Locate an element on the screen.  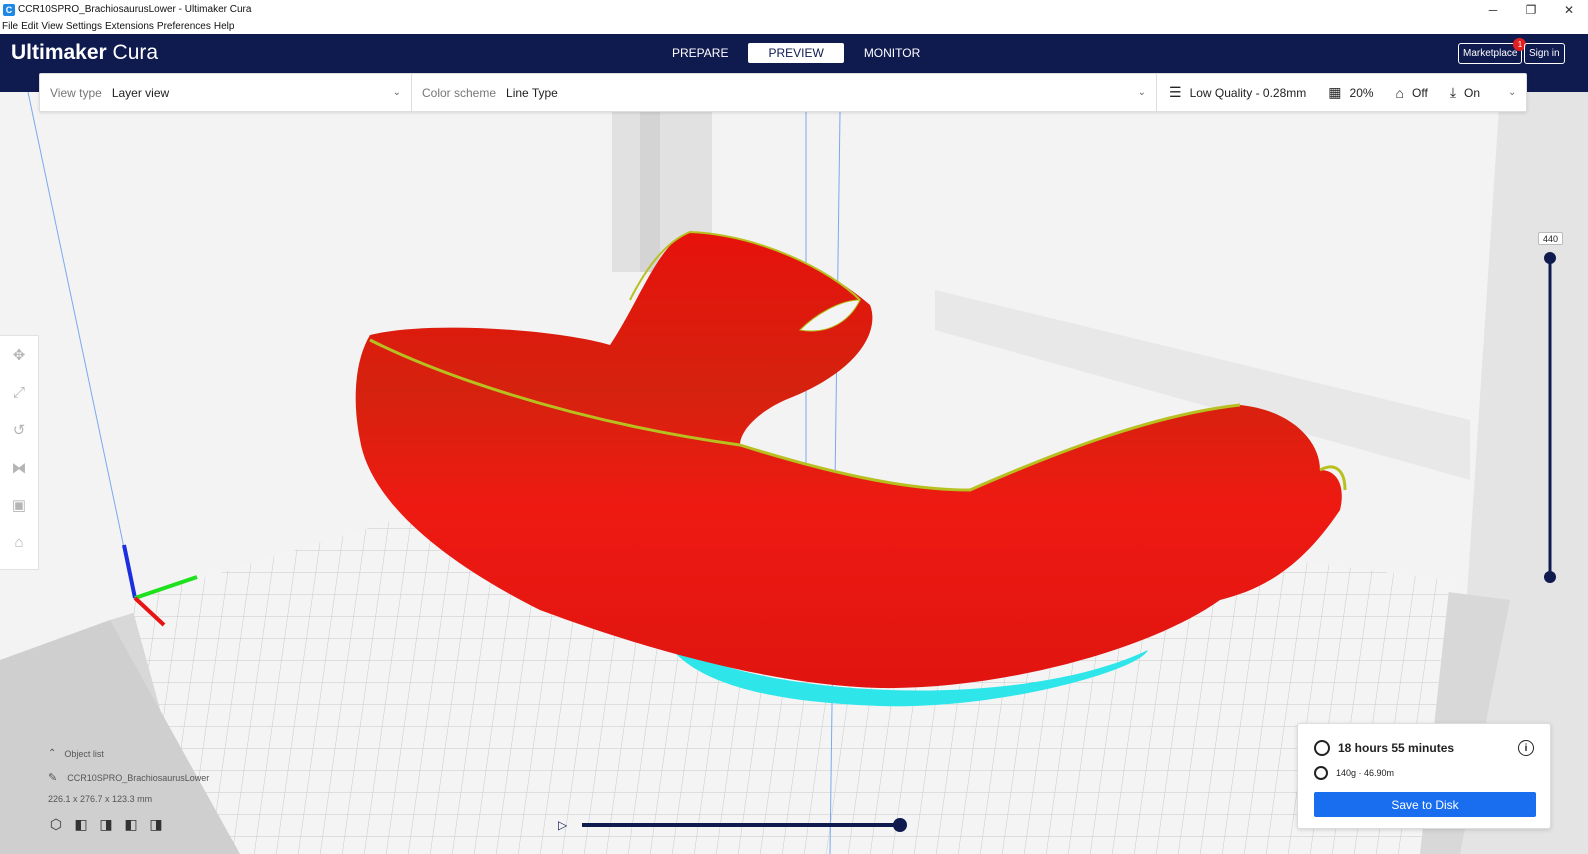
restore-button: ❐ is located at coordinates (1531, 9).